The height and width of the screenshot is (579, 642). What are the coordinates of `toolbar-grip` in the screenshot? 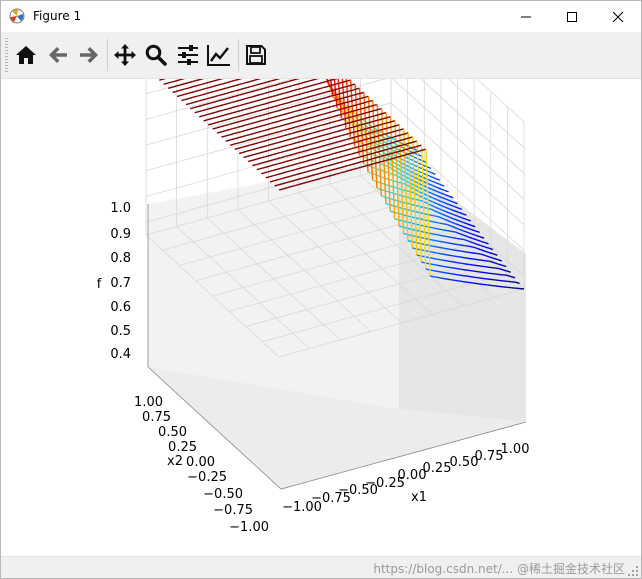 It's located at (6, 55).